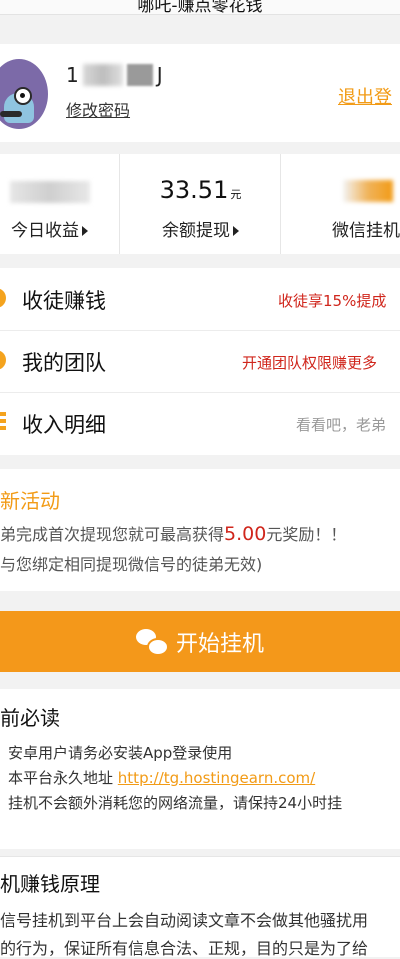 The image size is (400, 959). What do you see at coordinates (3, 298) in the screenshot?
I see `recruit-icon` at bounding box center [3, 298].